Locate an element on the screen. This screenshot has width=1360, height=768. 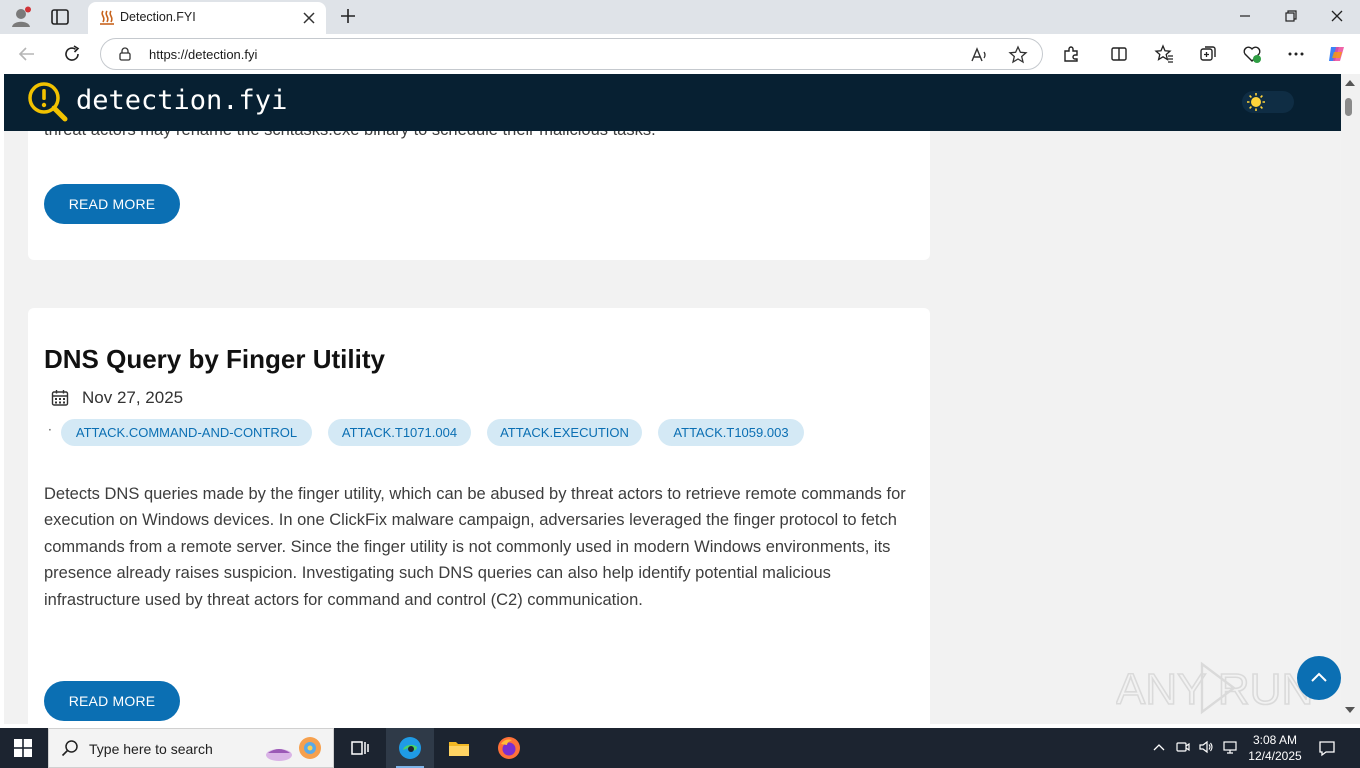
firefox-icon is located at coordinates (509, 748).